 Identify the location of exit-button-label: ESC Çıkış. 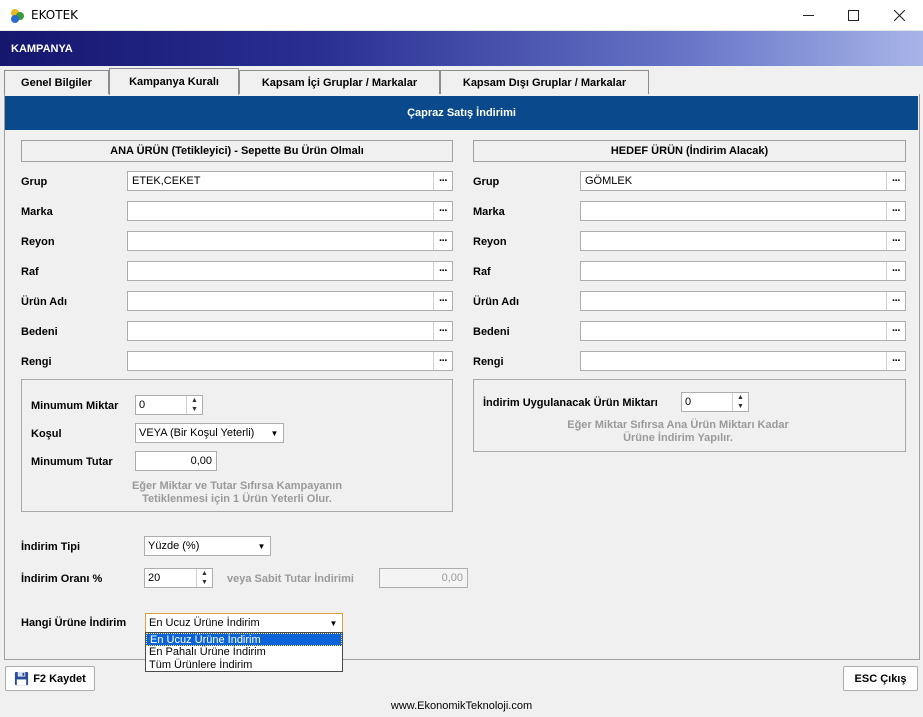
(880, 678).